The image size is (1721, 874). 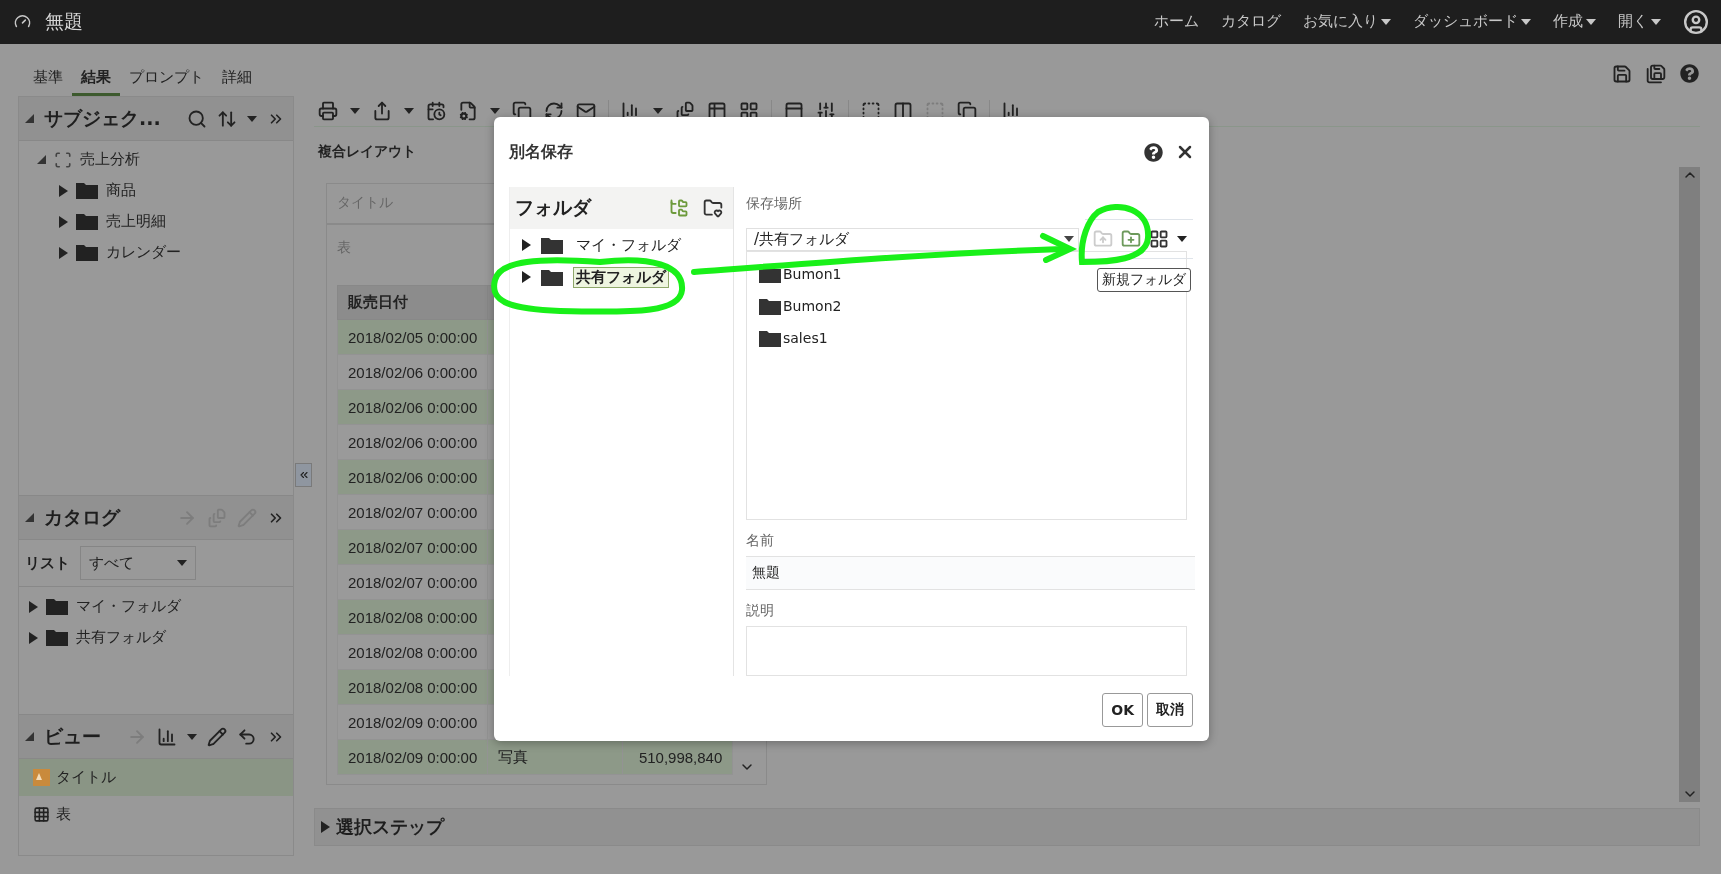 What do you see at coordinates (63, 159) in the screenshot?
I see `subject-area-icon` at bounding box center [63, 159].